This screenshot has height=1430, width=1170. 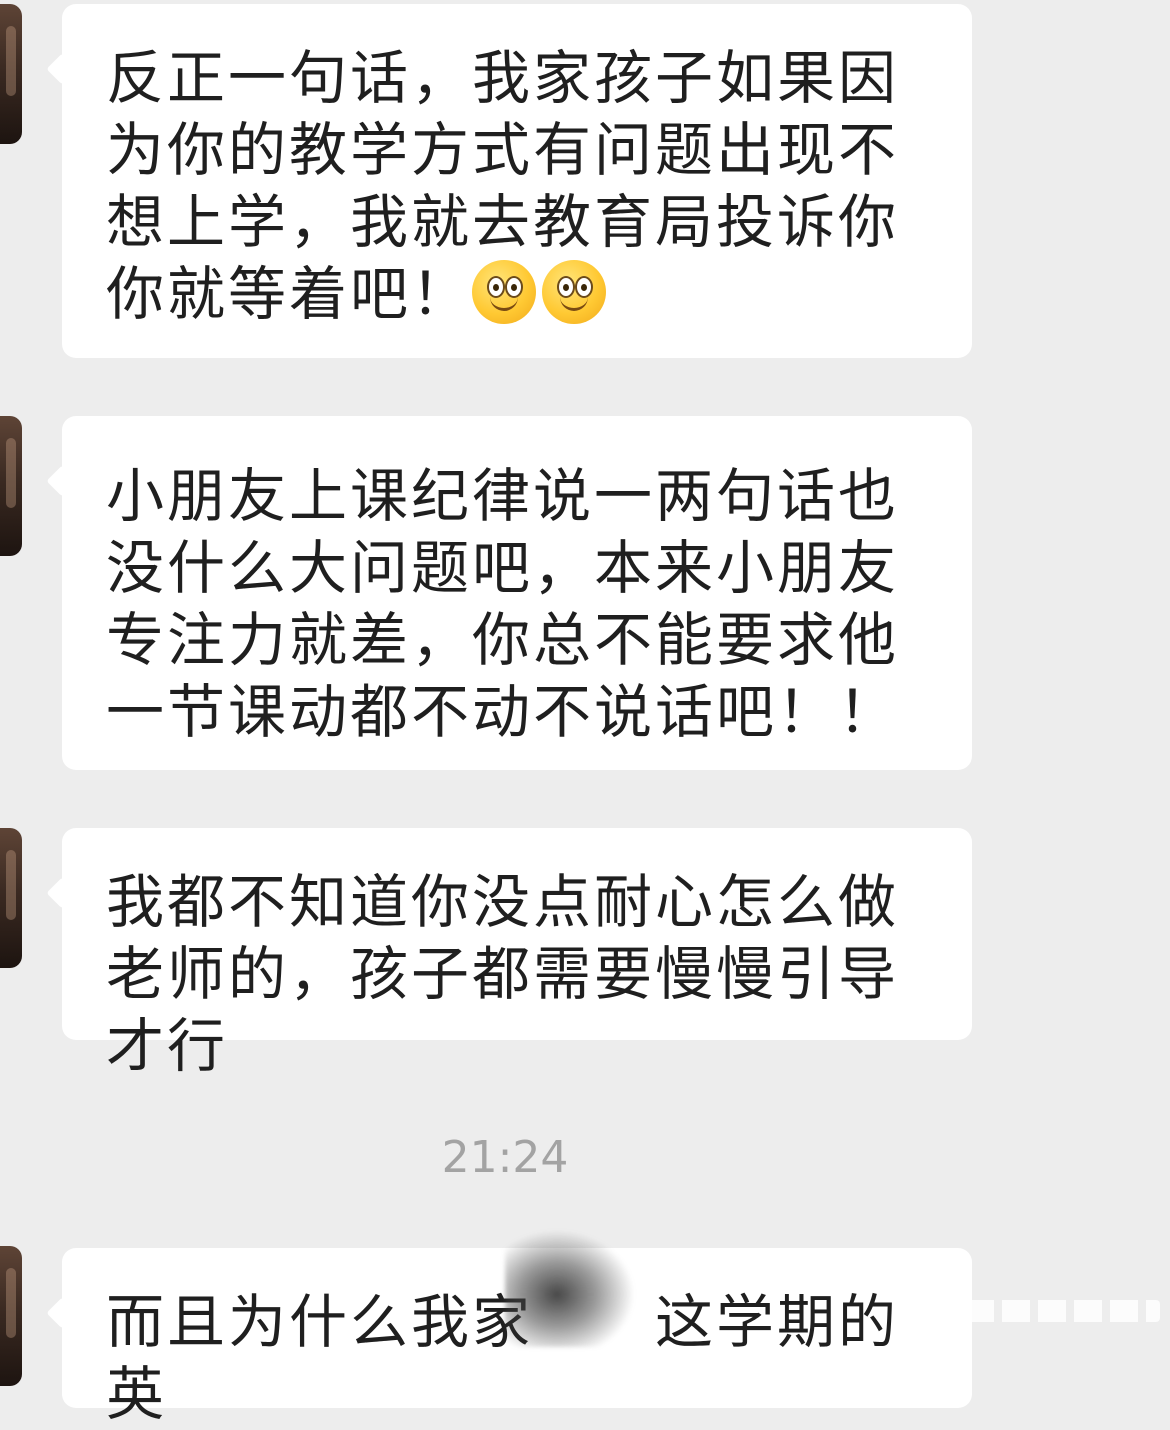 What do you see at coordinates (505, 1157) in the screenshot?
I see `message-timestamp: 21:24` at bounding box center [505, 1157].